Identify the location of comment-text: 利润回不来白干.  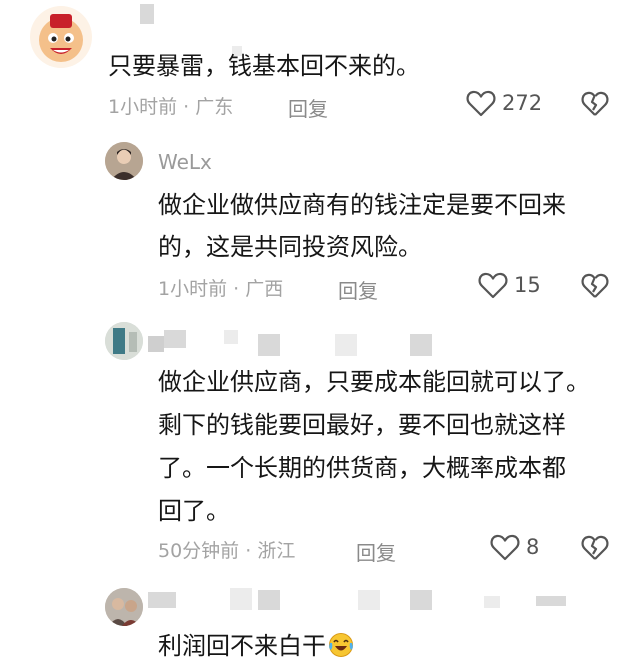
(256, 646).